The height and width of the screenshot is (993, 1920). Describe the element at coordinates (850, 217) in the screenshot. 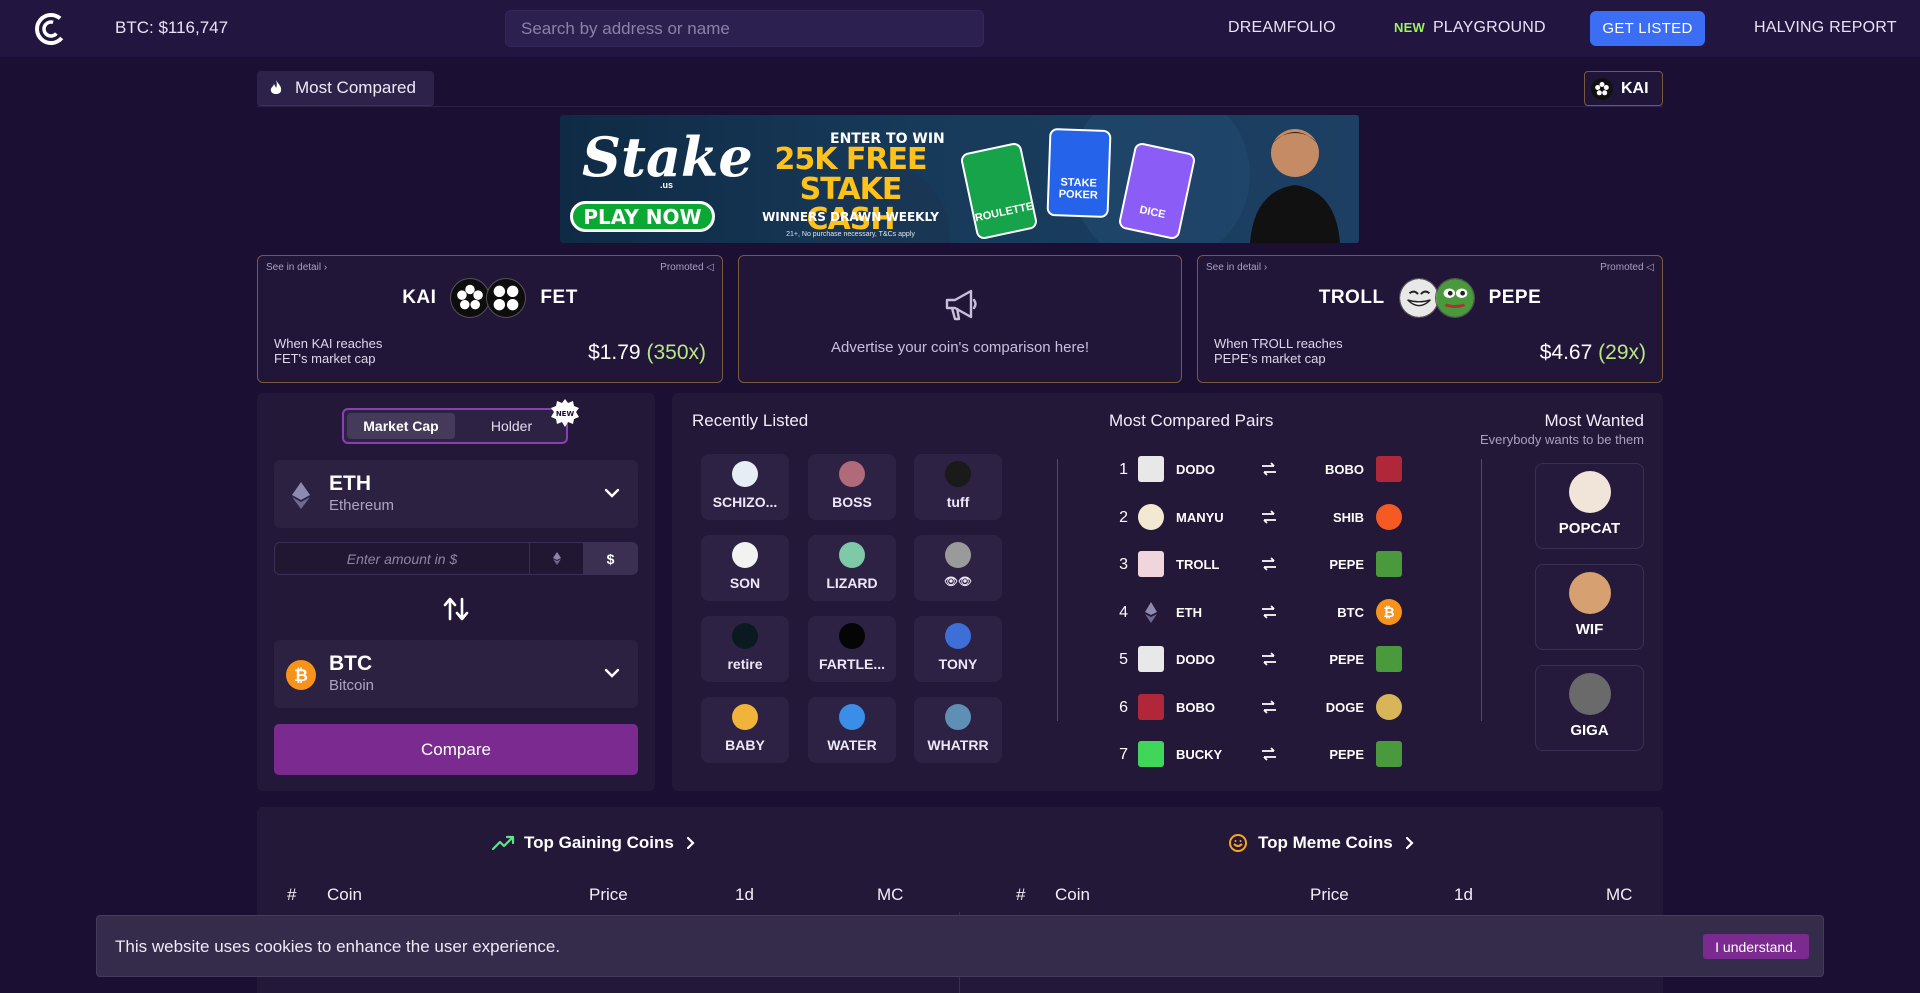

I see `banner-winners-text: WINNERS DRAWN WEEKLY` at that location.